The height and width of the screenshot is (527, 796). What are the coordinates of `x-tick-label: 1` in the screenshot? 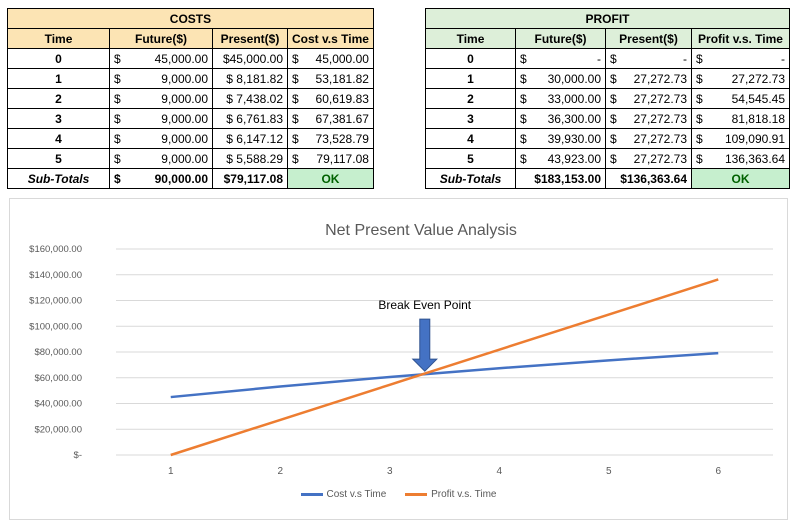 It's located at (171, 471).